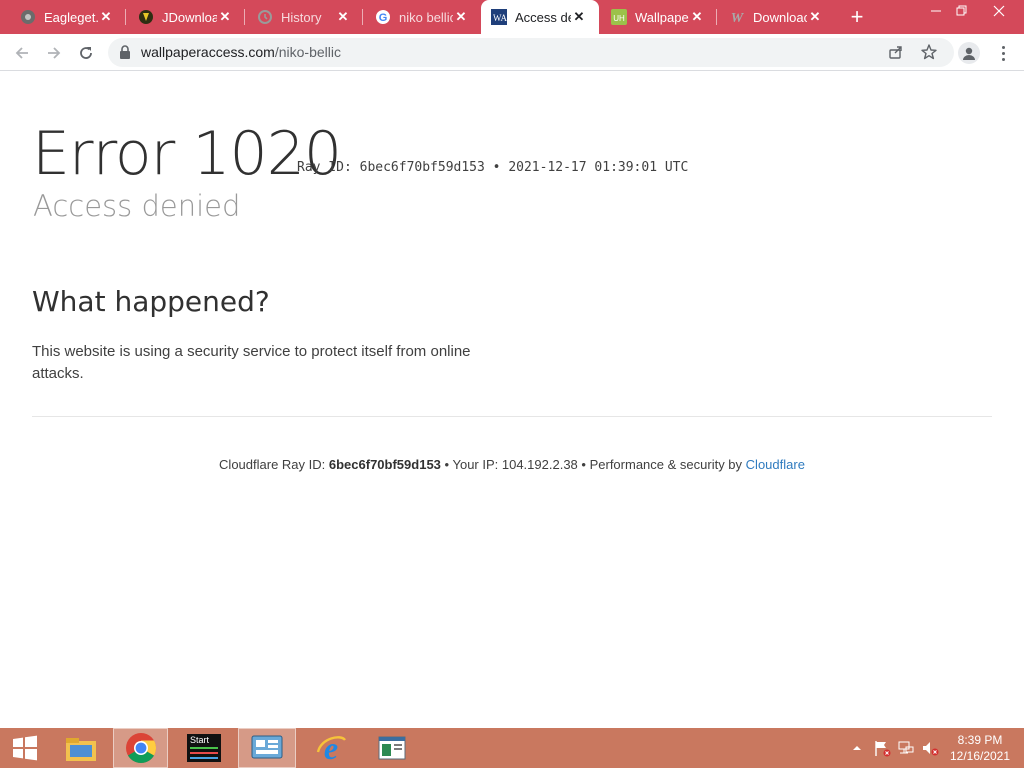  Describe the element at coordinates (969, 53) in the screenshot. I see `profile-avatar-icon` at that location.